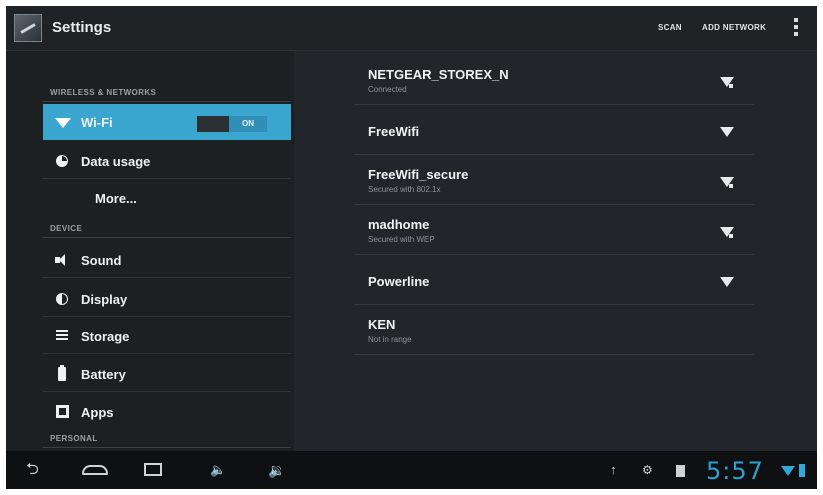 This screenshot has height=495, width=823. What do you see at coordinates (647, 470) in the screenshot?
I see `debug-icon: ⚙` at bounding box center [647, 470].